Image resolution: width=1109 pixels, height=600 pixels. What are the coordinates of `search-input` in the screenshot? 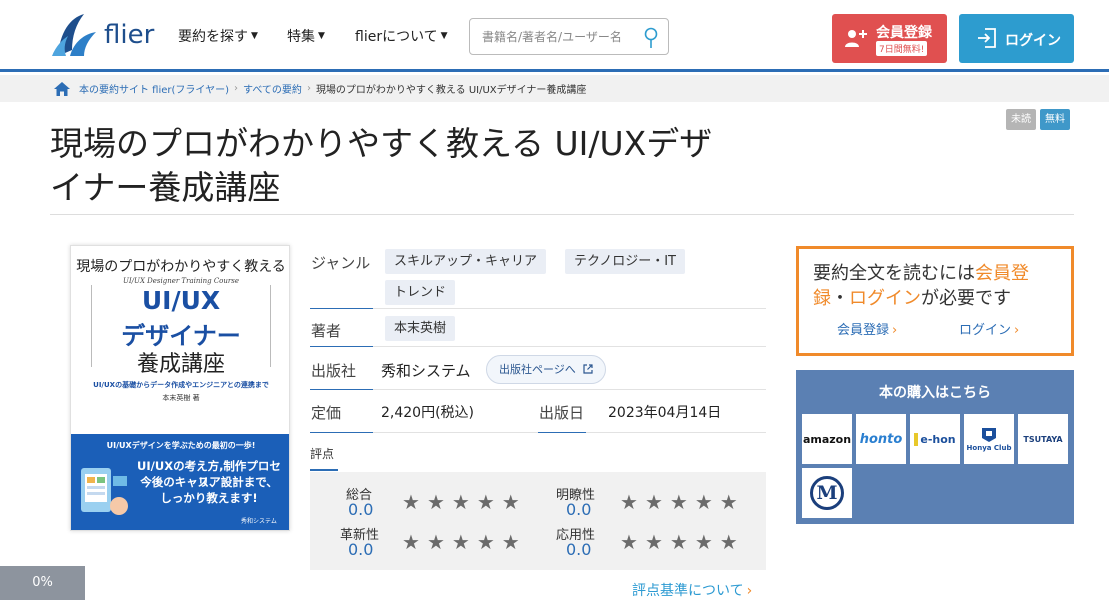 It's located at (550, 36).